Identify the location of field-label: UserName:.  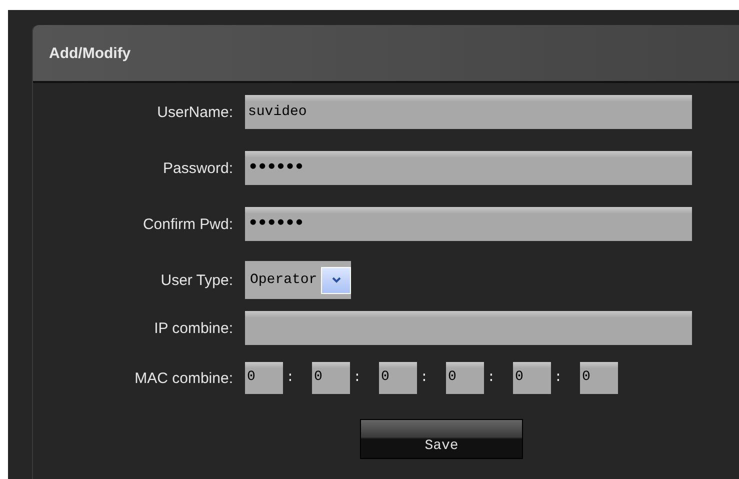
(195, 112).